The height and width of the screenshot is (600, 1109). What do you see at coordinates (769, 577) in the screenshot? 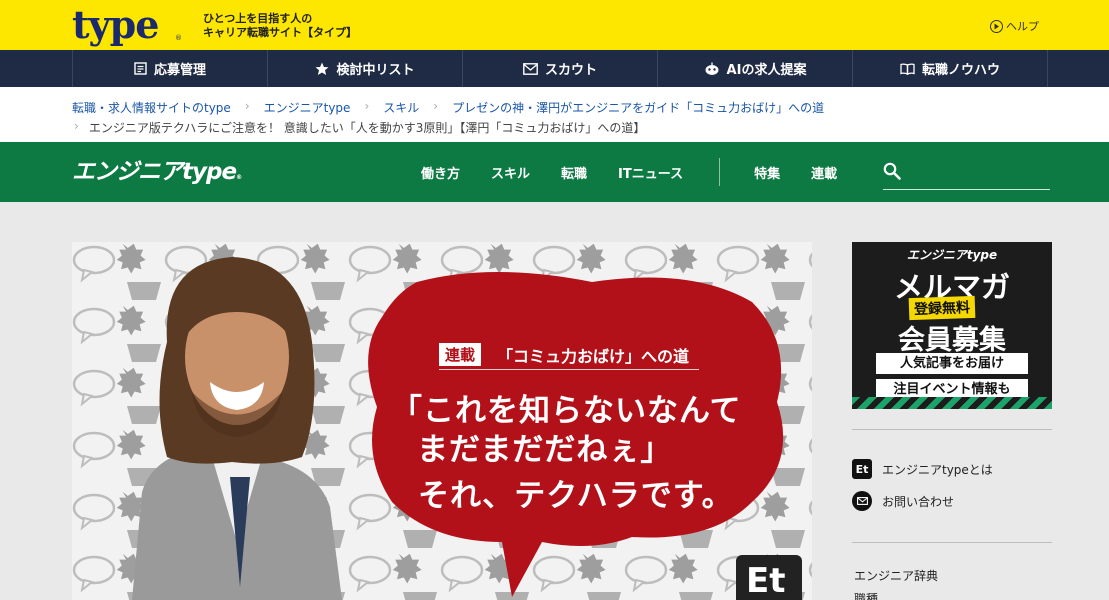
I see `et-badge-icon: Et` at bounding box center [769, 577].